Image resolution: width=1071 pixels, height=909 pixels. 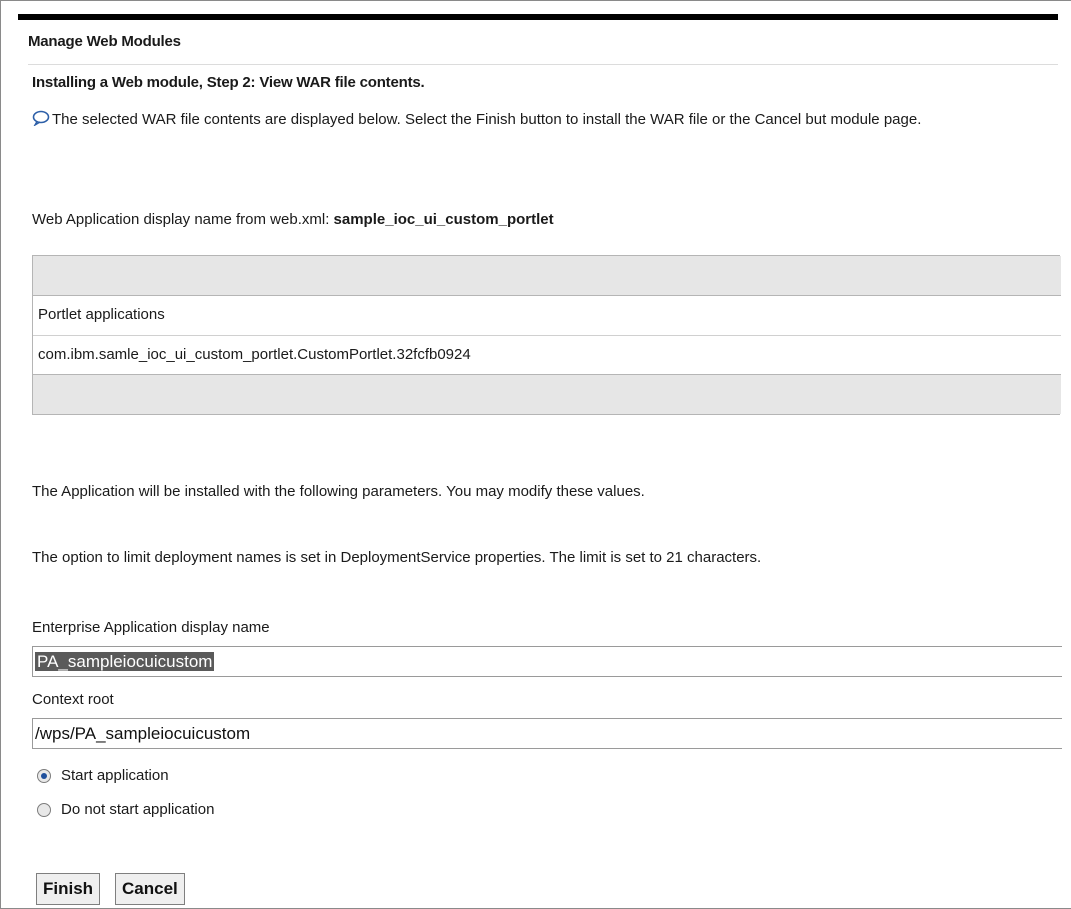 What do you see at coordinates (151, 627) in the screenshot?
I see `enterprise-name-label: Enterprise Application display name` at bounding box center [151, 627].